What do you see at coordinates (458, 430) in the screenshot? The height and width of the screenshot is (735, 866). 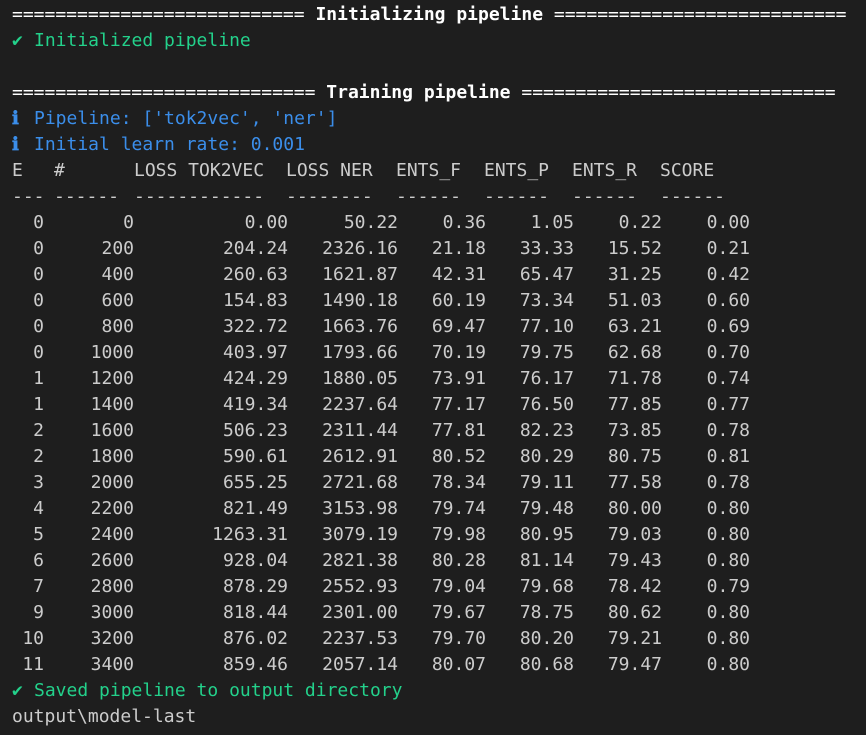 I see `table-cell: 77.81` at bounding box center [458, 430].